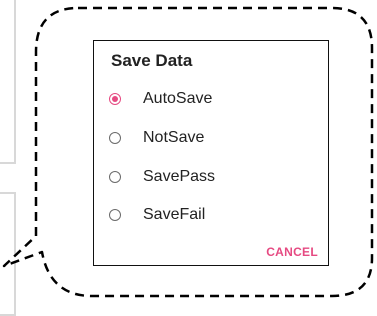  I want to click on dialog-title: Save Data, so click(152, 60).